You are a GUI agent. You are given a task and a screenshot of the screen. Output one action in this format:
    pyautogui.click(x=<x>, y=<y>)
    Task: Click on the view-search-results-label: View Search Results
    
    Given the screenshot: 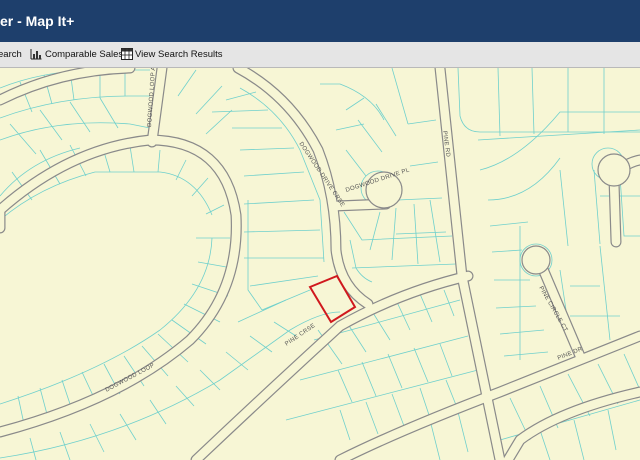 What is the action you would take?
    pyautogui.click(x=179, y=54)
    